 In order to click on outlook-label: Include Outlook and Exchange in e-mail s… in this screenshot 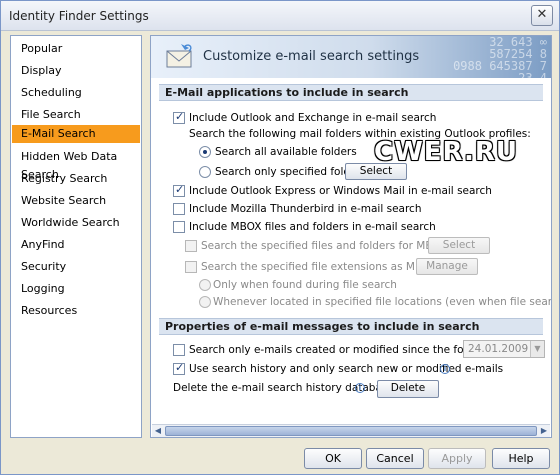, I will do `click(313, 118)`.